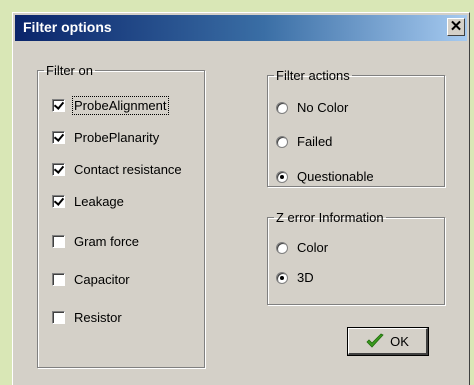 The width and height of the screenshot is (474, 385). I want to click on checkbox-label: Resistor, so click(98, 317).